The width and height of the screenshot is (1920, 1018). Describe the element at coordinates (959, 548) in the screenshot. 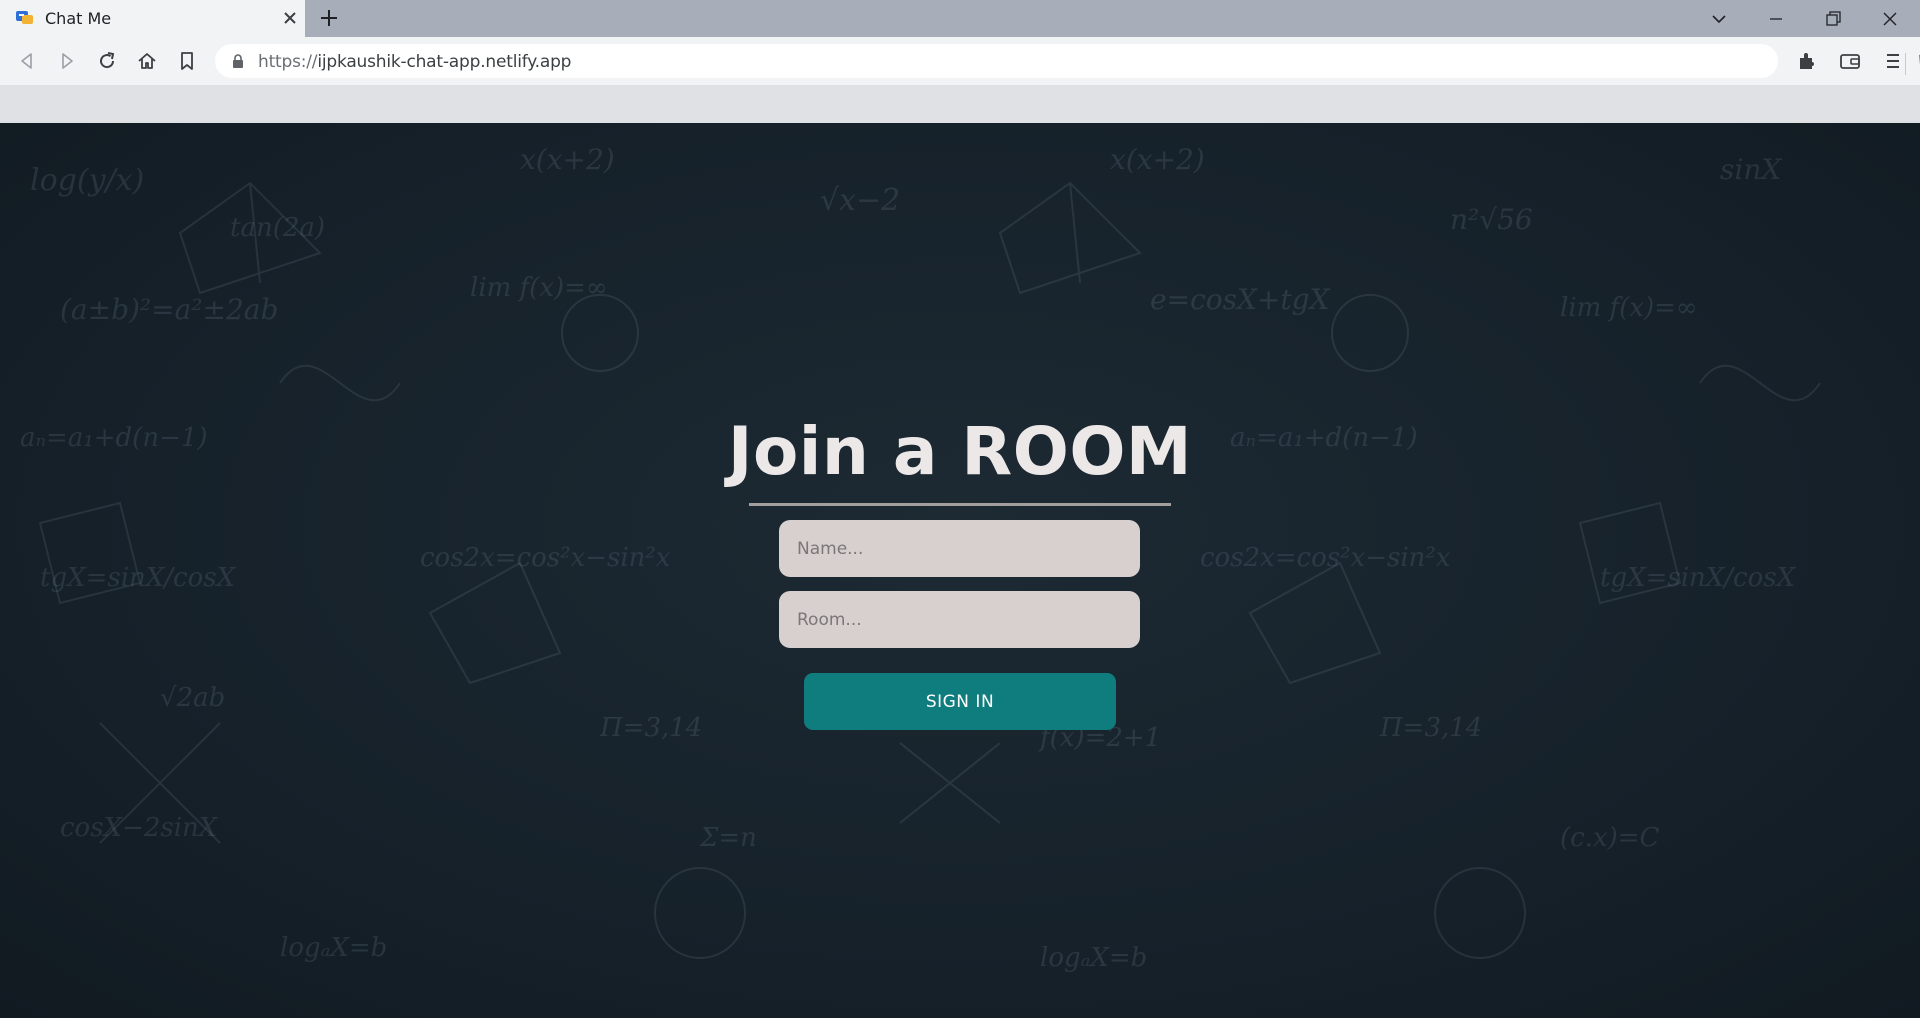

I see `name-input` at that location.